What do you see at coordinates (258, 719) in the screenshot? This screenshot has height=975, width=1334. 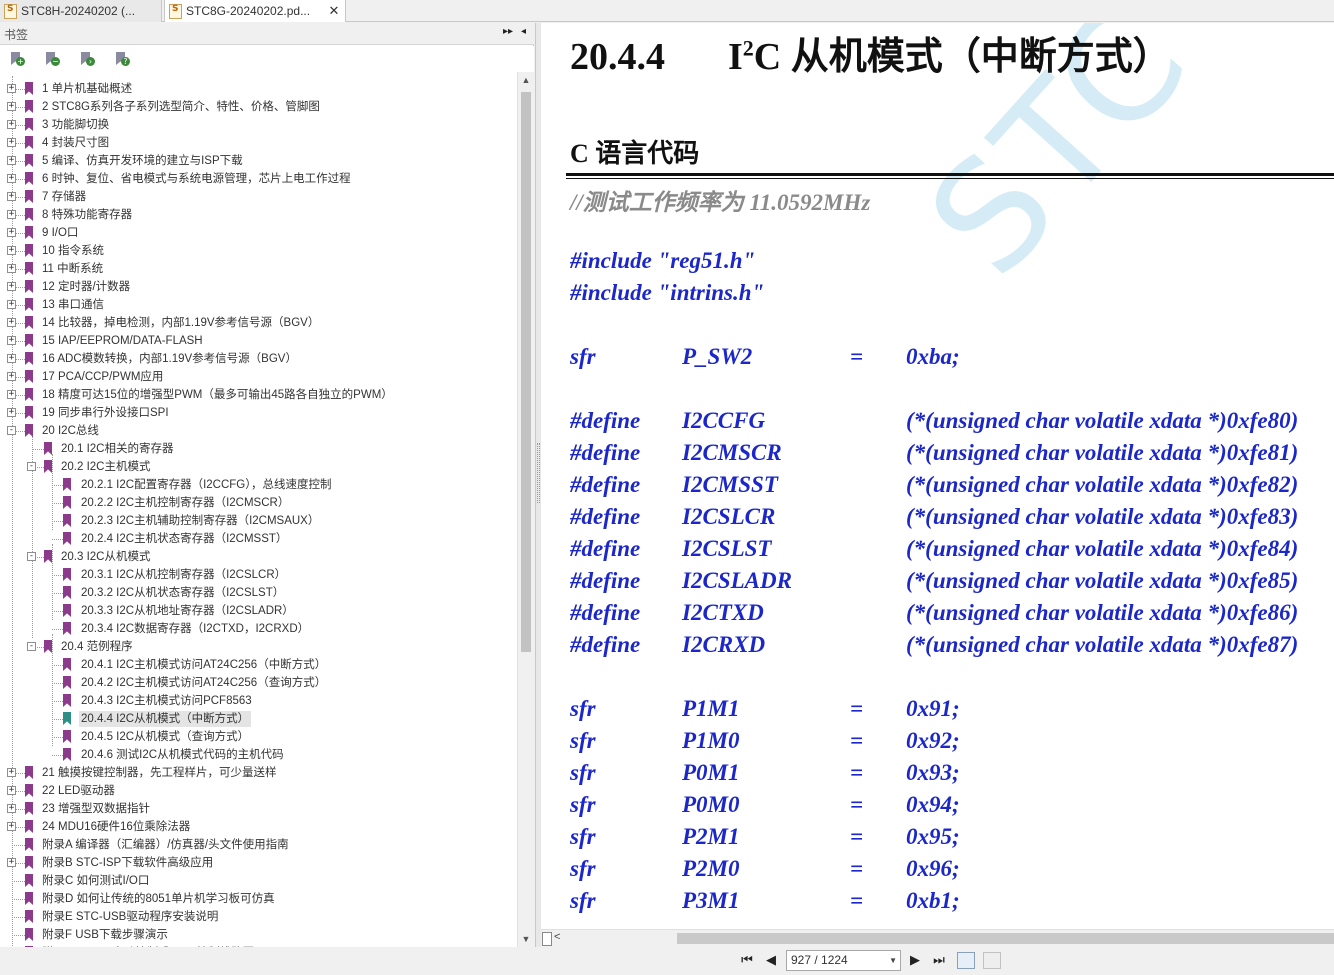 I see `bookmark-item: 20.4.4 I2C从机模式（中断方式）` at bounding box center [258, 719].